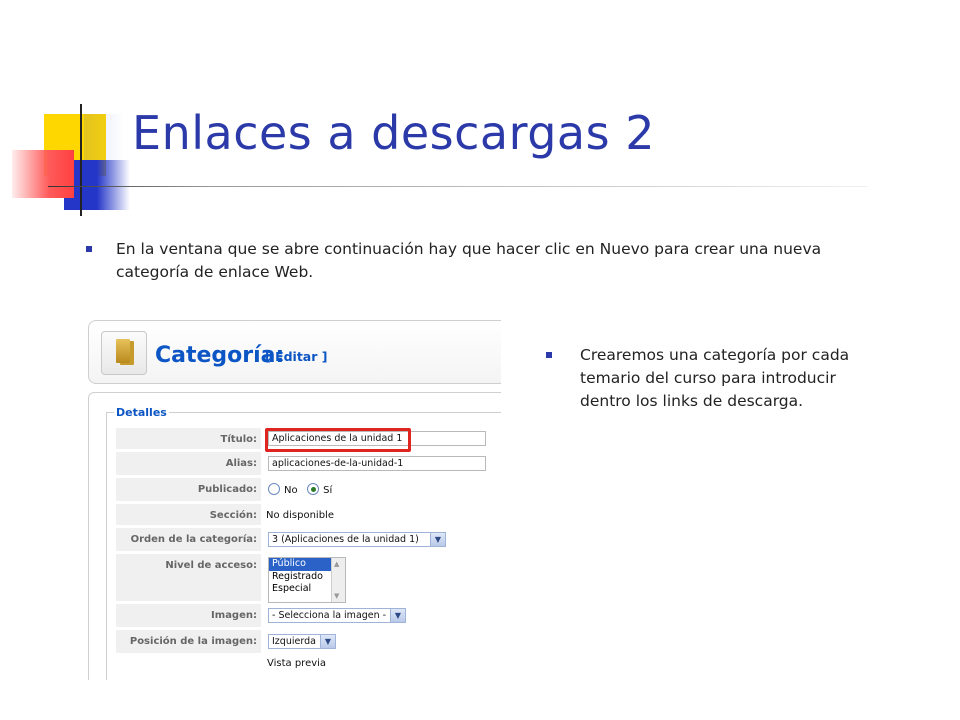  I want to click on order-label: Orden de la categoría:, so click(188, 540).